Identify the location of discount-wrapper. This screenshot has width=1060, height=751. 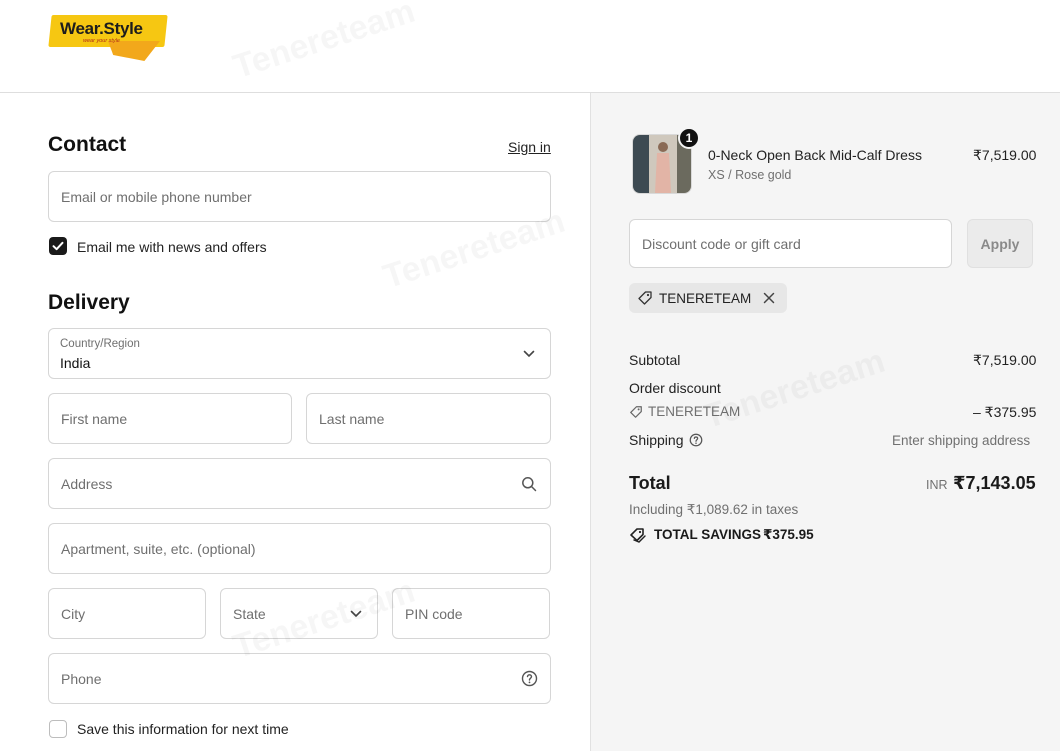
(790, 243).